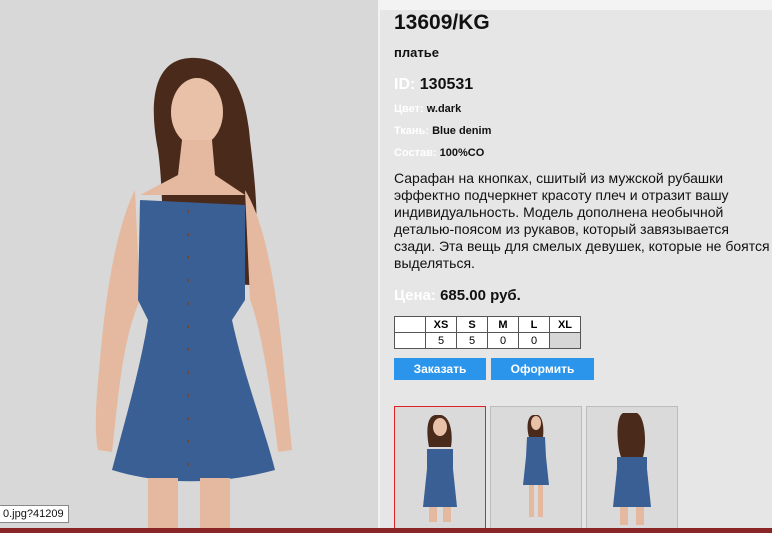 The width and height of the screenshot is (772, 533). Describe the element at coordinates (462, 153) in the screenshot. I see `composition-value: 100%CO` at that location.